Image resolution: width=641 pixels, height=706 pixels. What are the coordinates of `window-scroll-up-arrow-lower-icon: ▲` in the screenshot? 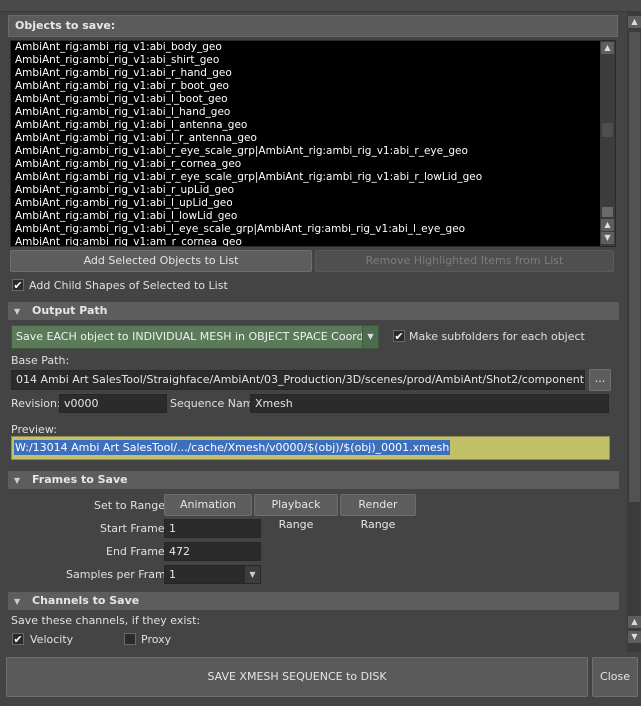 It's located at (634, 622).